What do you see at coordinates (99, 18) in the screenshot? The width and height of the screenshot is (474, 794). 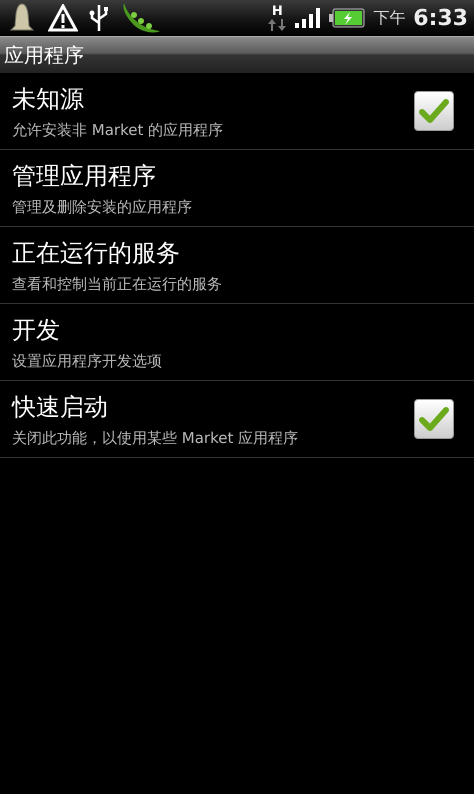 I see `usb-icon` at bounding box center [99, 18].